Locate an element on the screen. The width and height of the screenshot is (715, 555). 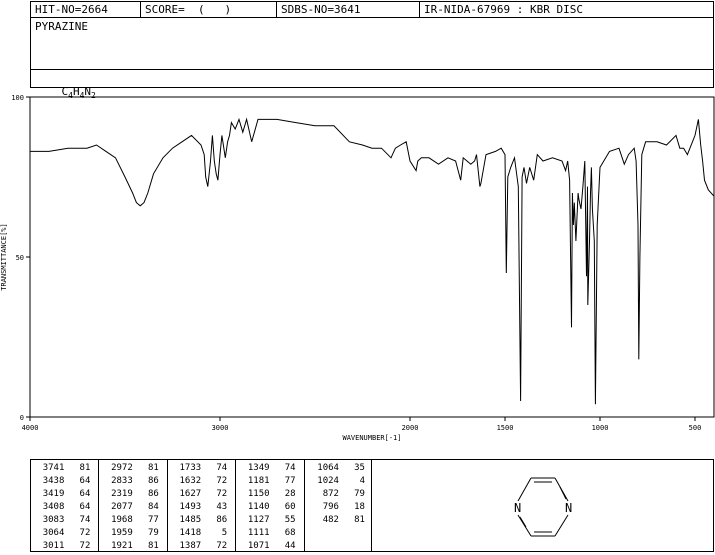
peak-row: 1418 5 is located at coordinates (201, 533).